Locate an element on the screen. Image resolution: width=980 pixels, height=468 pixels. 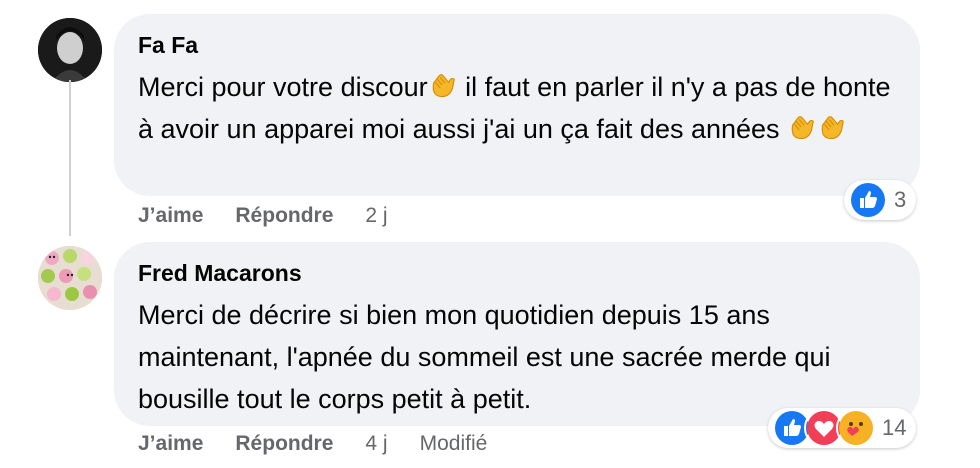
comment-actions: J’aime Répondre 2 j is located at coordinates (279, 216).